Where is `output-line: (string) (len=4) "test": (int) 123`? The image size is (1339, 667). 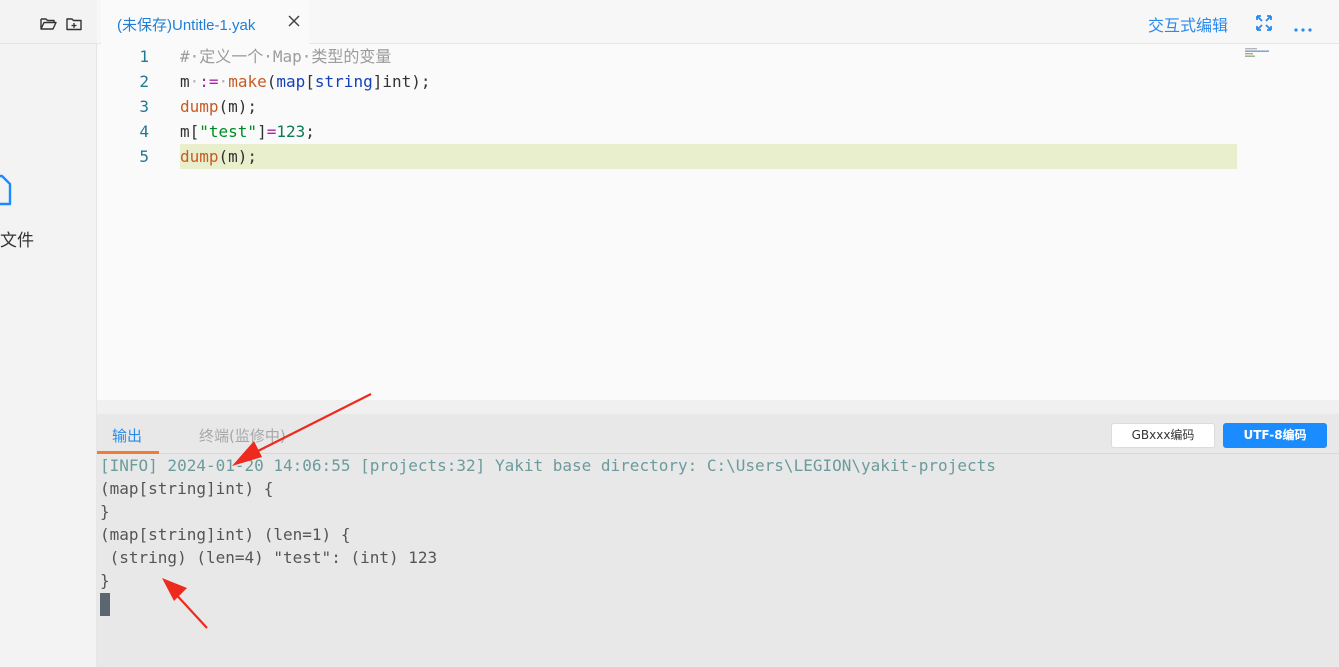
output-line: (string) (len=4) "test": (int) 123 is located at coordinates (269, 557).